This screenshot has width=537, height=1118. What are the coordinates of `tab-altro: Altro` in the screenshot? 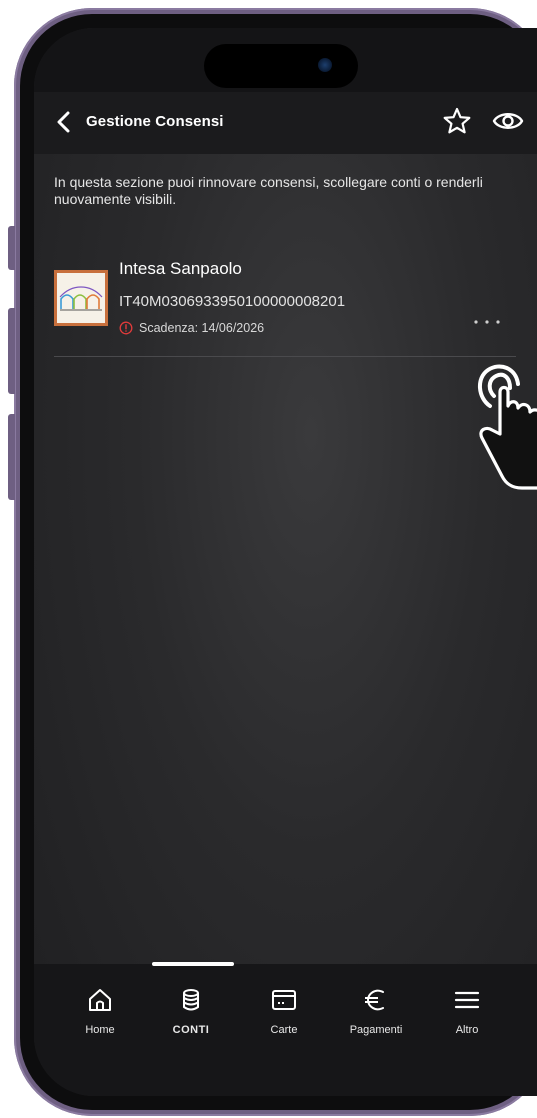 It's located at (467, 1011).